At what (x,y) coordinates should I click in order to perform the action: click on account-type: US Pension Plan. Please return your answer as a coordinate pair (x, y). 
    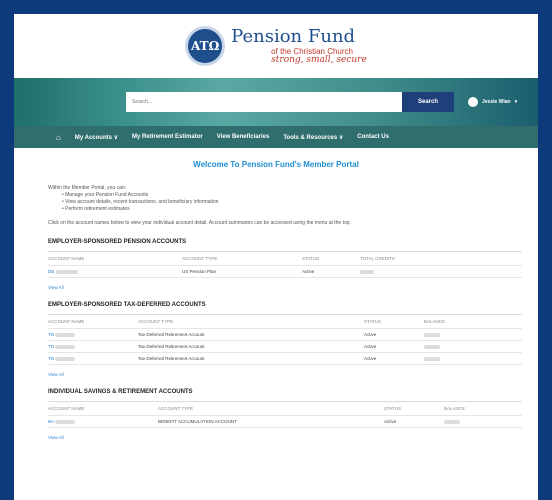
    Looking at the image, I should click on (199, 271).